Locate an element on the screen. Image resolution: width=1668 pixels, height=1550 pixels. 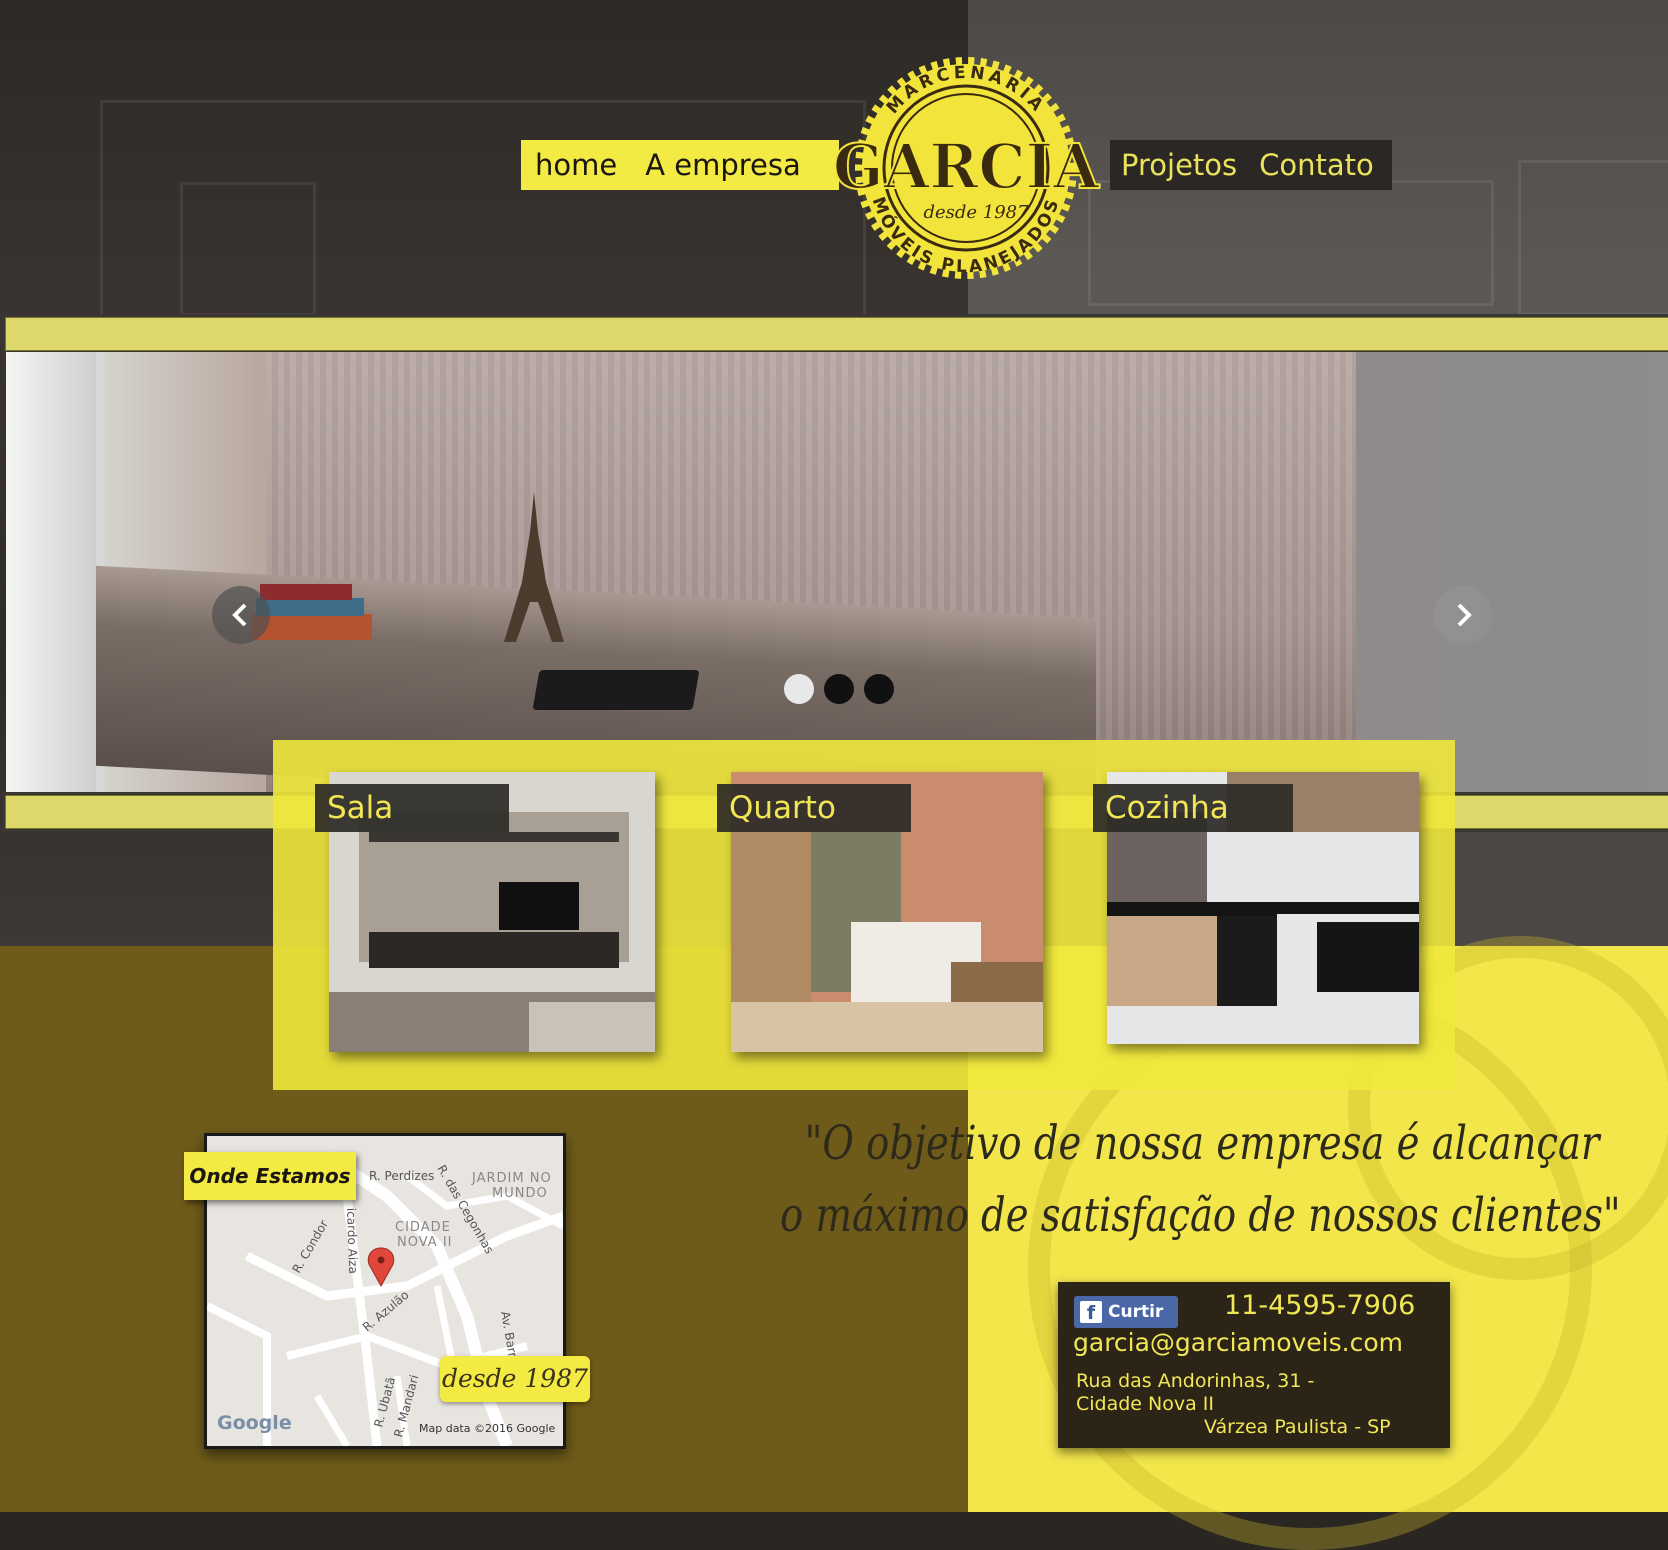
category-card-cozinha: Cozinha is located at coordinates (1256, 908).